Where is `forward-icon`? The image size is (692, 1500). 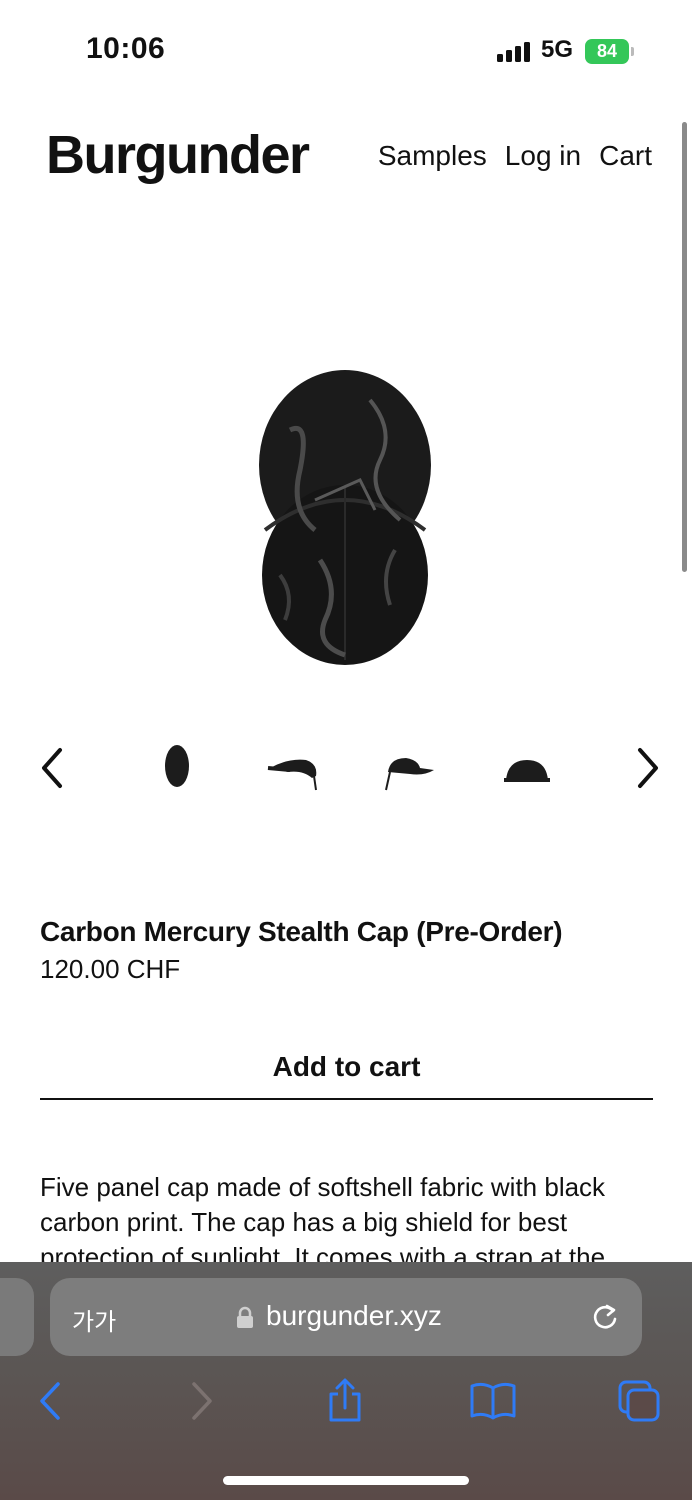 forward-icon is located at coordinates (201, 1401).